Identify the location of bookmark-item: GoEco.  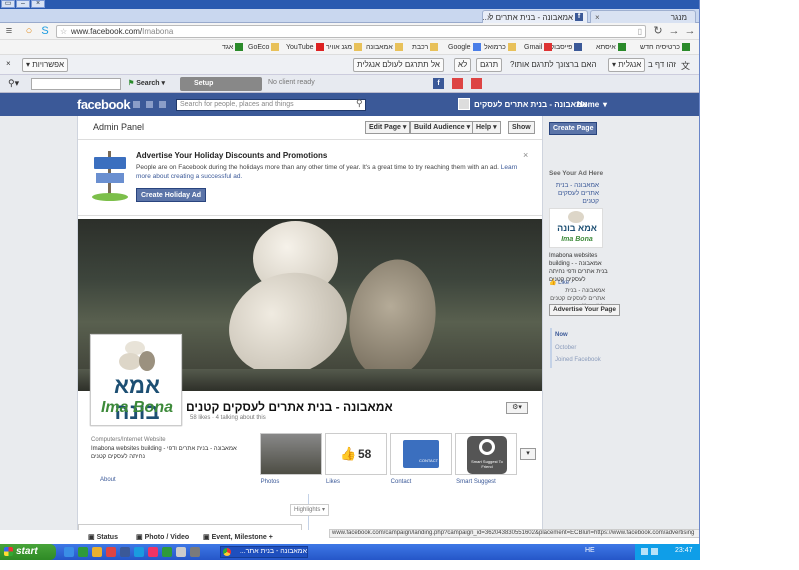
(264, 47).